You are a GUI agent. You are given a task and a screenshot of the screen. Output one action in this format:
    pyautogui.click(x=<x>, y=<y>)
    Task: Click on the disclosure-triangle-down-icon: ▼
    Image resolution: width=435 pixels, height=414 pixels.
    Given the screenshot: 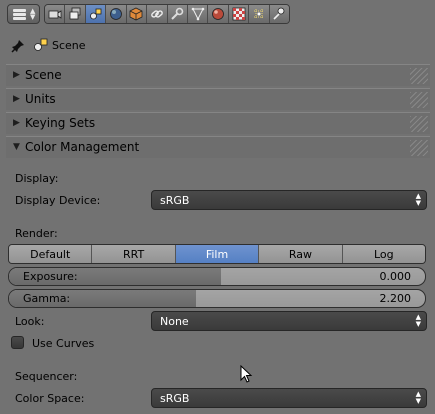 What is the action you would take?
    pyautogui.click(x=16, y=147)
    